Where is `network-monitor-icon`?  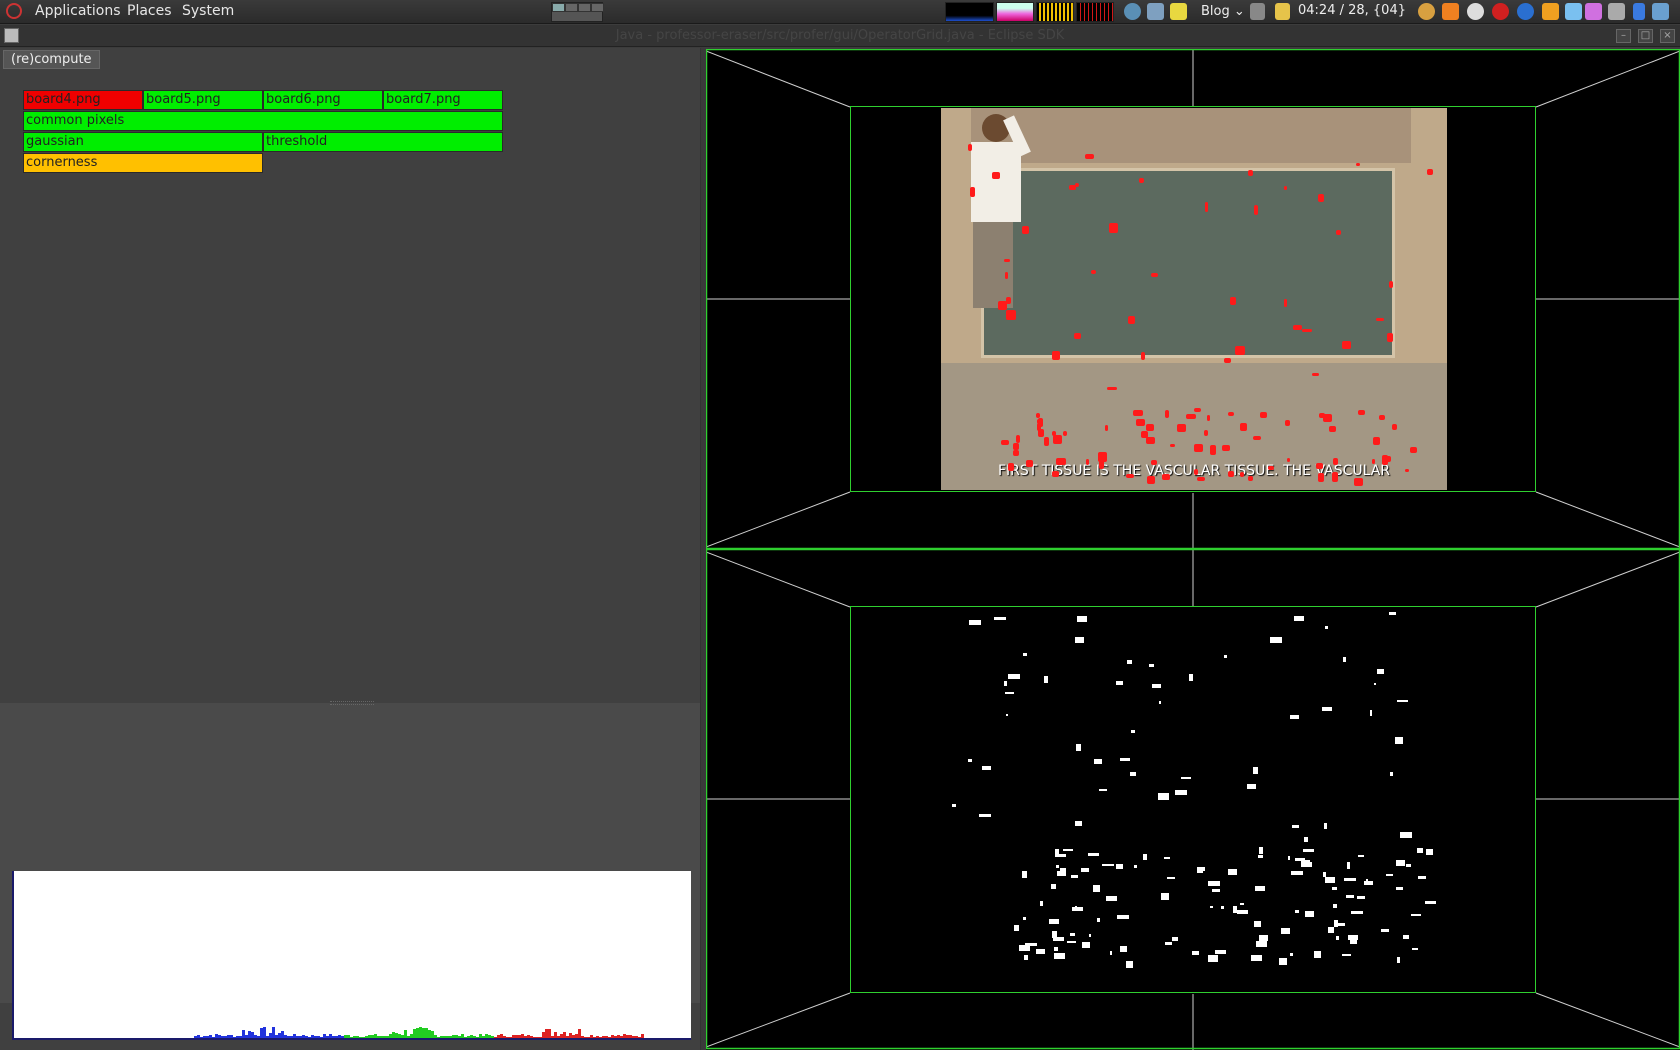 network-monitor-icon is located at coordinates (1095, 12).